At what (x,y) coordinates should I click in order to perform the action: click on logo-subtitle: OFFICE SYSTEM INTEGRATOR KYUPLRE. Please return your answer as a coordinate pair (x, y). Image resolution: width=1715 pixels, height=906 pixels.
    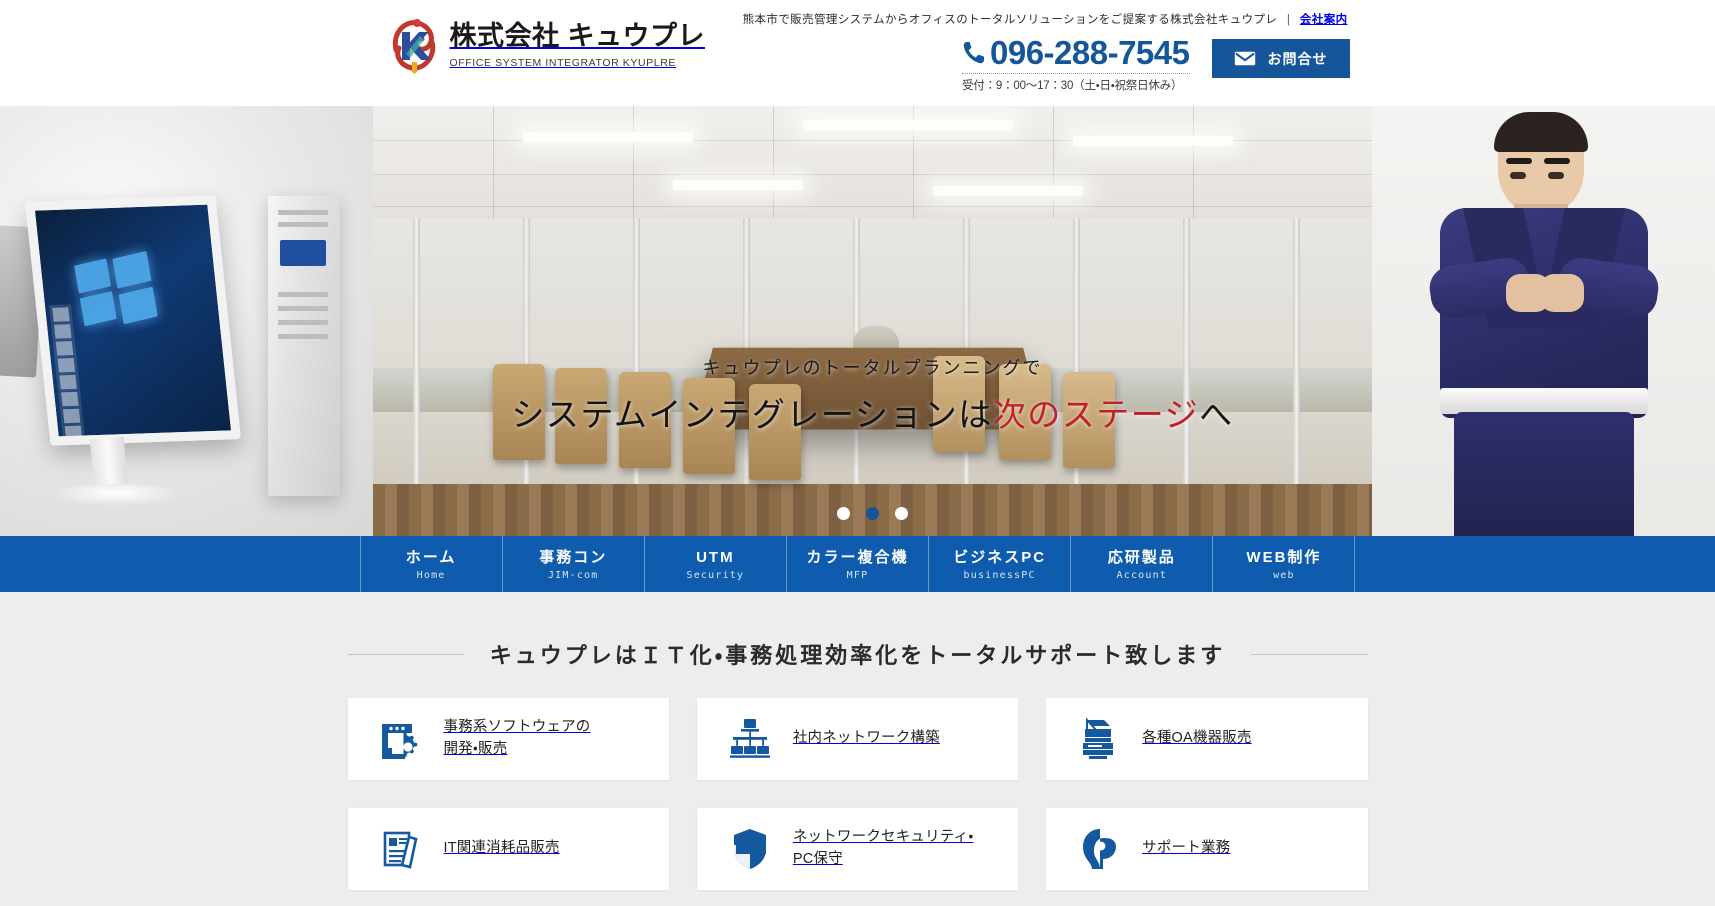
    Looking at the image, I should click on (563, 62).